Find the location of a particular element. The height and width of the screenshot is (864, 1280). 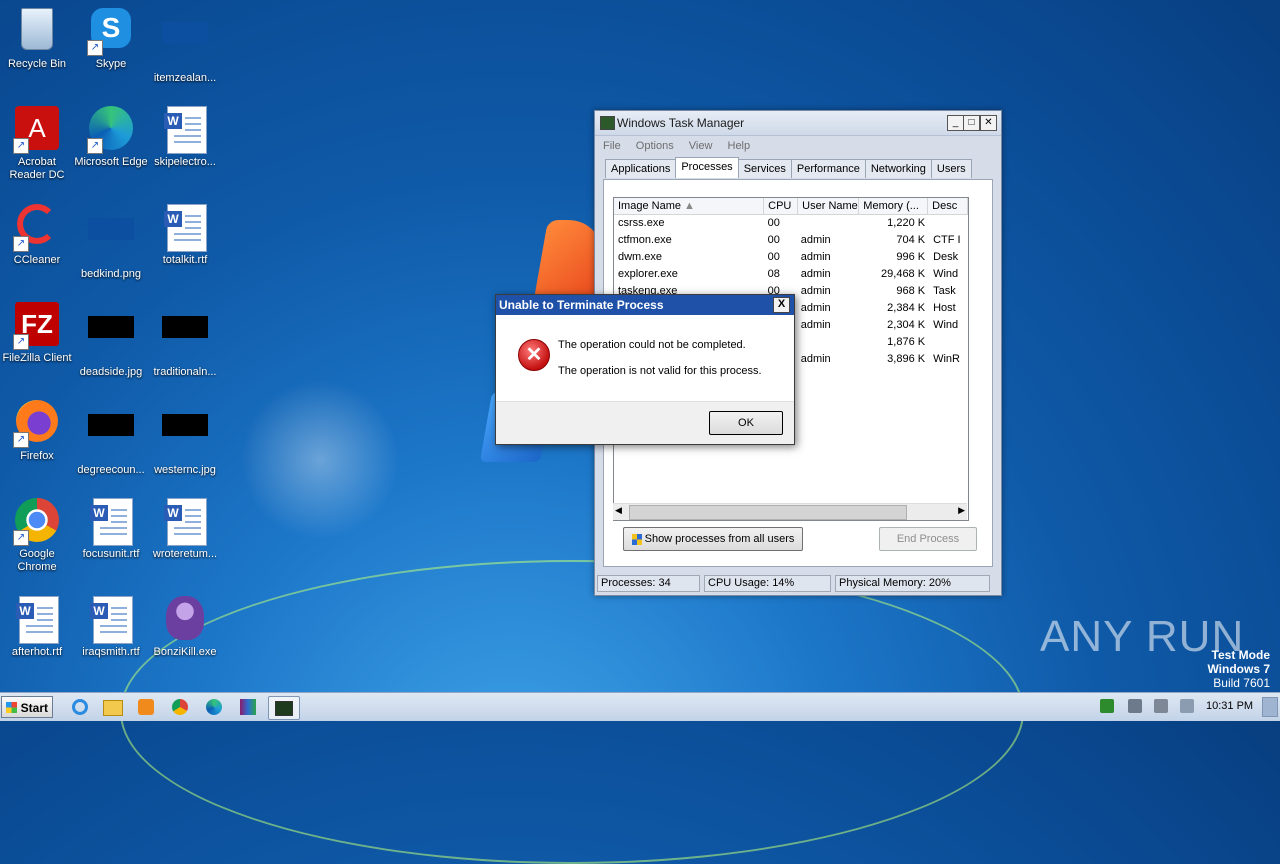

table-row: csrss.exe 00 1,220 K is located at coordinates (791, 223).